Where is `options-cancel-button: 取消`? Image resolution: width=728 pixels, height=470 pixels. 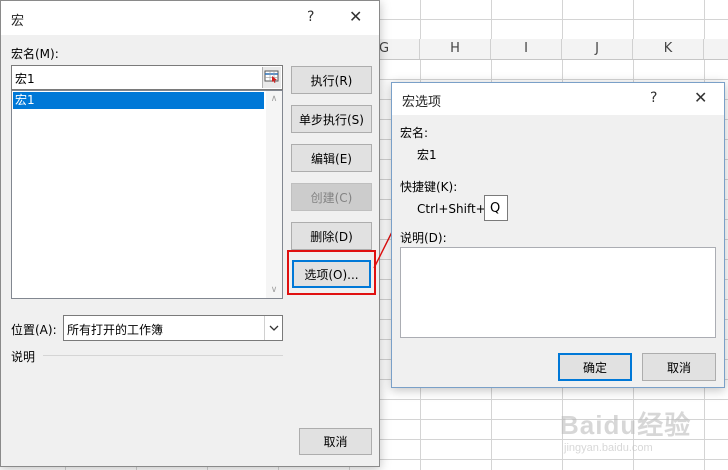
options-cancel-button: 取消 is located at coordinates (679, 367).